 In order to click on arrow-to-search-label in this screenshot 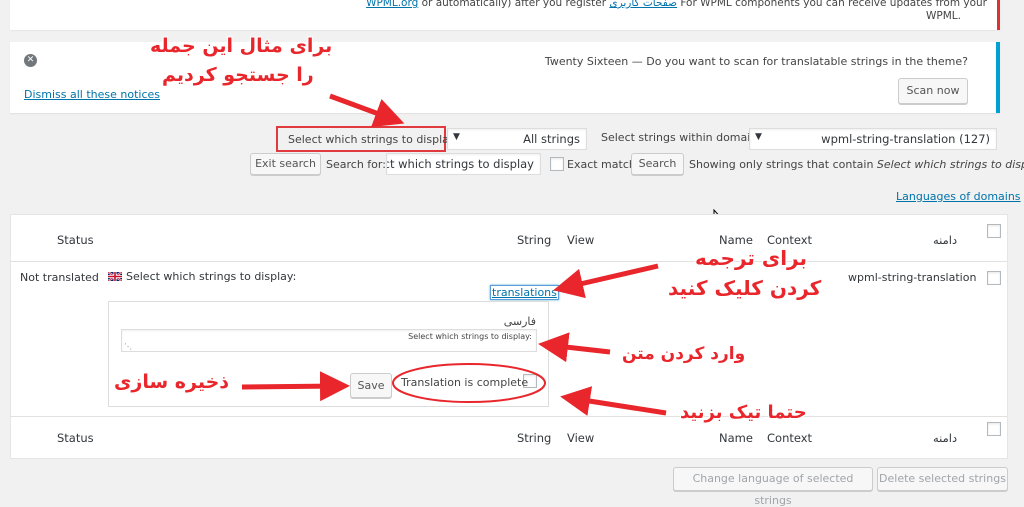, I will do `click(367, 110)`.